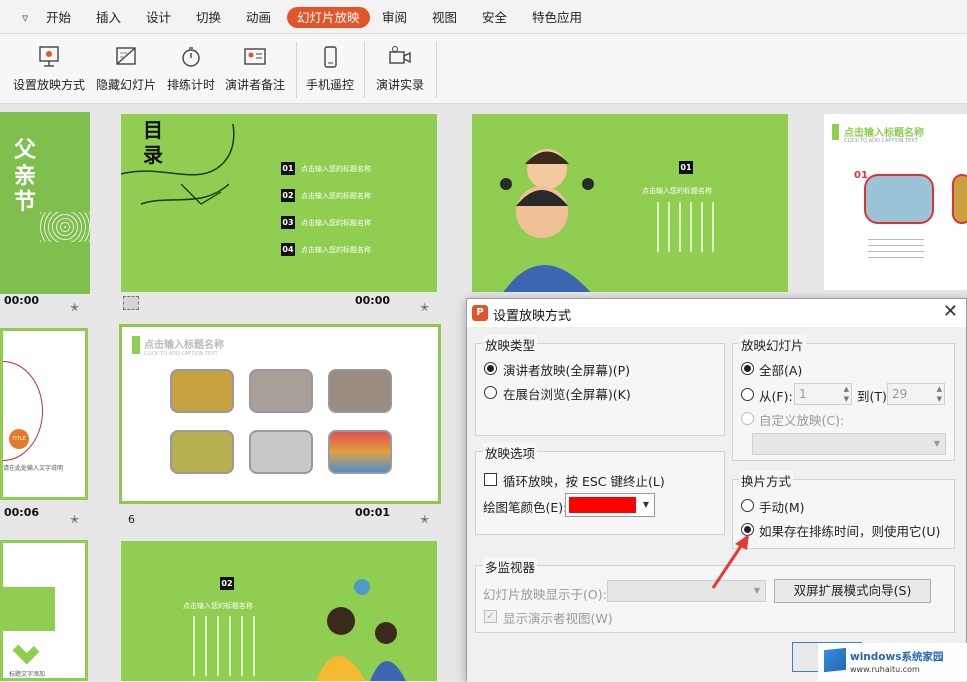  Describe the element at coordinates (279, 611) in the screenshot. I see `slide-thumbnail-8: 02 点击输入您的标题名称` at that location.